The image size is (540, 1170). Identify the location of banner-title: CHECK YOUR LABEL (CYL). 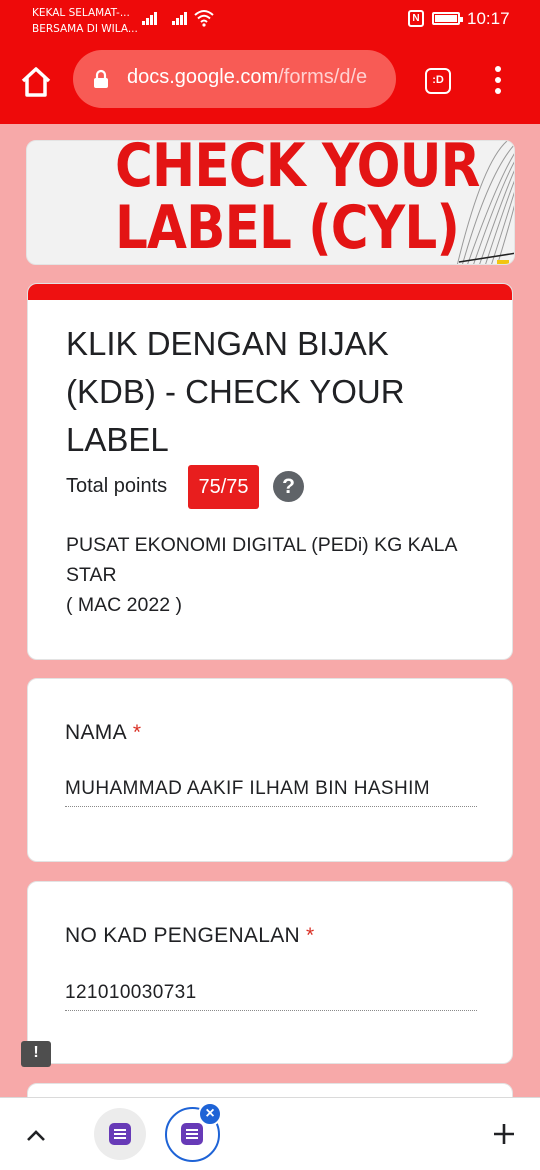
(297, 201).